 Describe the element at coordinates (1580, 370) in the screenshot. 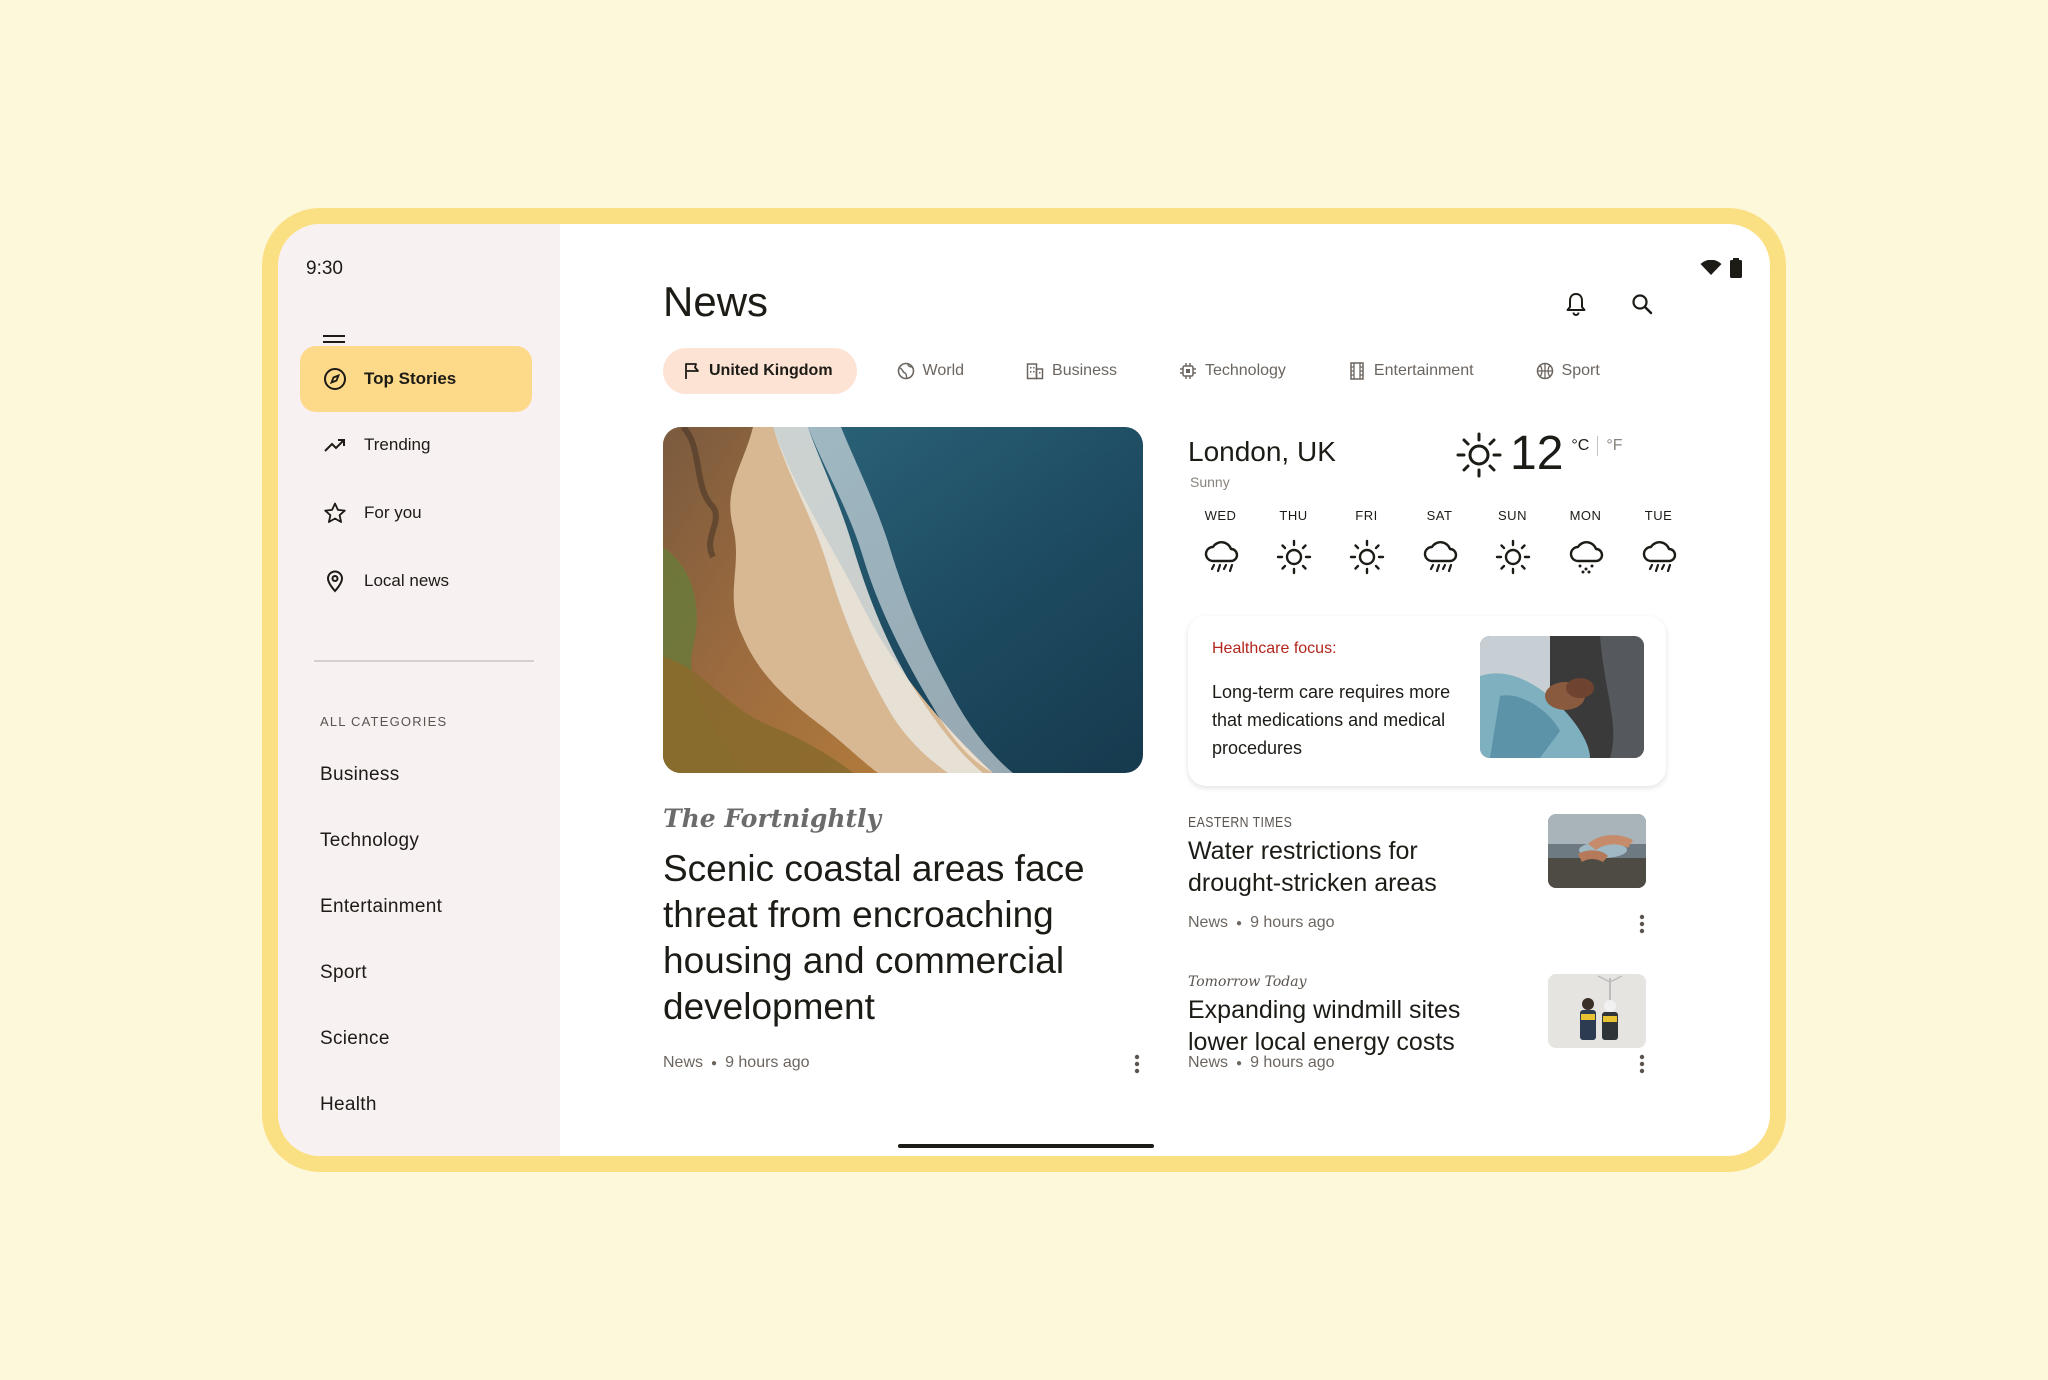

I see `chip-label: Sport` at that location.